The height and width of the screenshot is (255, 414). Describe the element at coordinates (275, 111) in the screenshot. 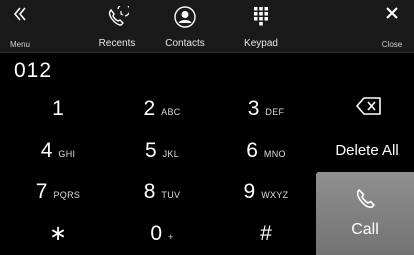

I see `key-letters: DEF` at that location.